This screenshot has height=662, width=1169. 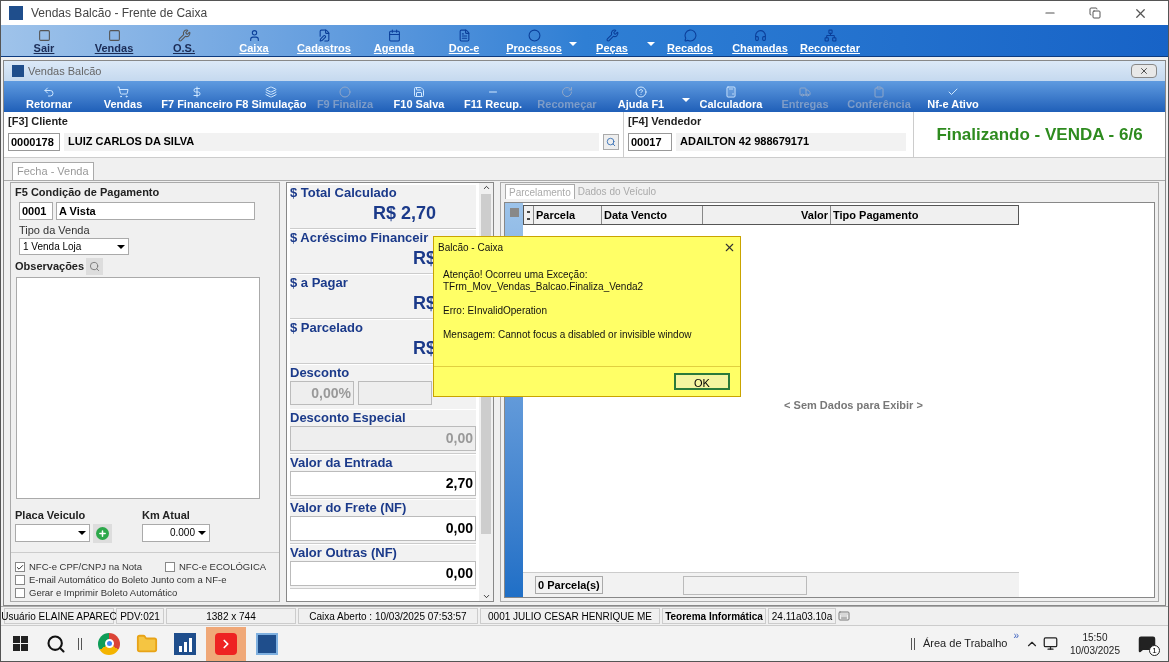 I want to click on field-label: F5 Condição de Pagamento, so click(x=88, y=192).